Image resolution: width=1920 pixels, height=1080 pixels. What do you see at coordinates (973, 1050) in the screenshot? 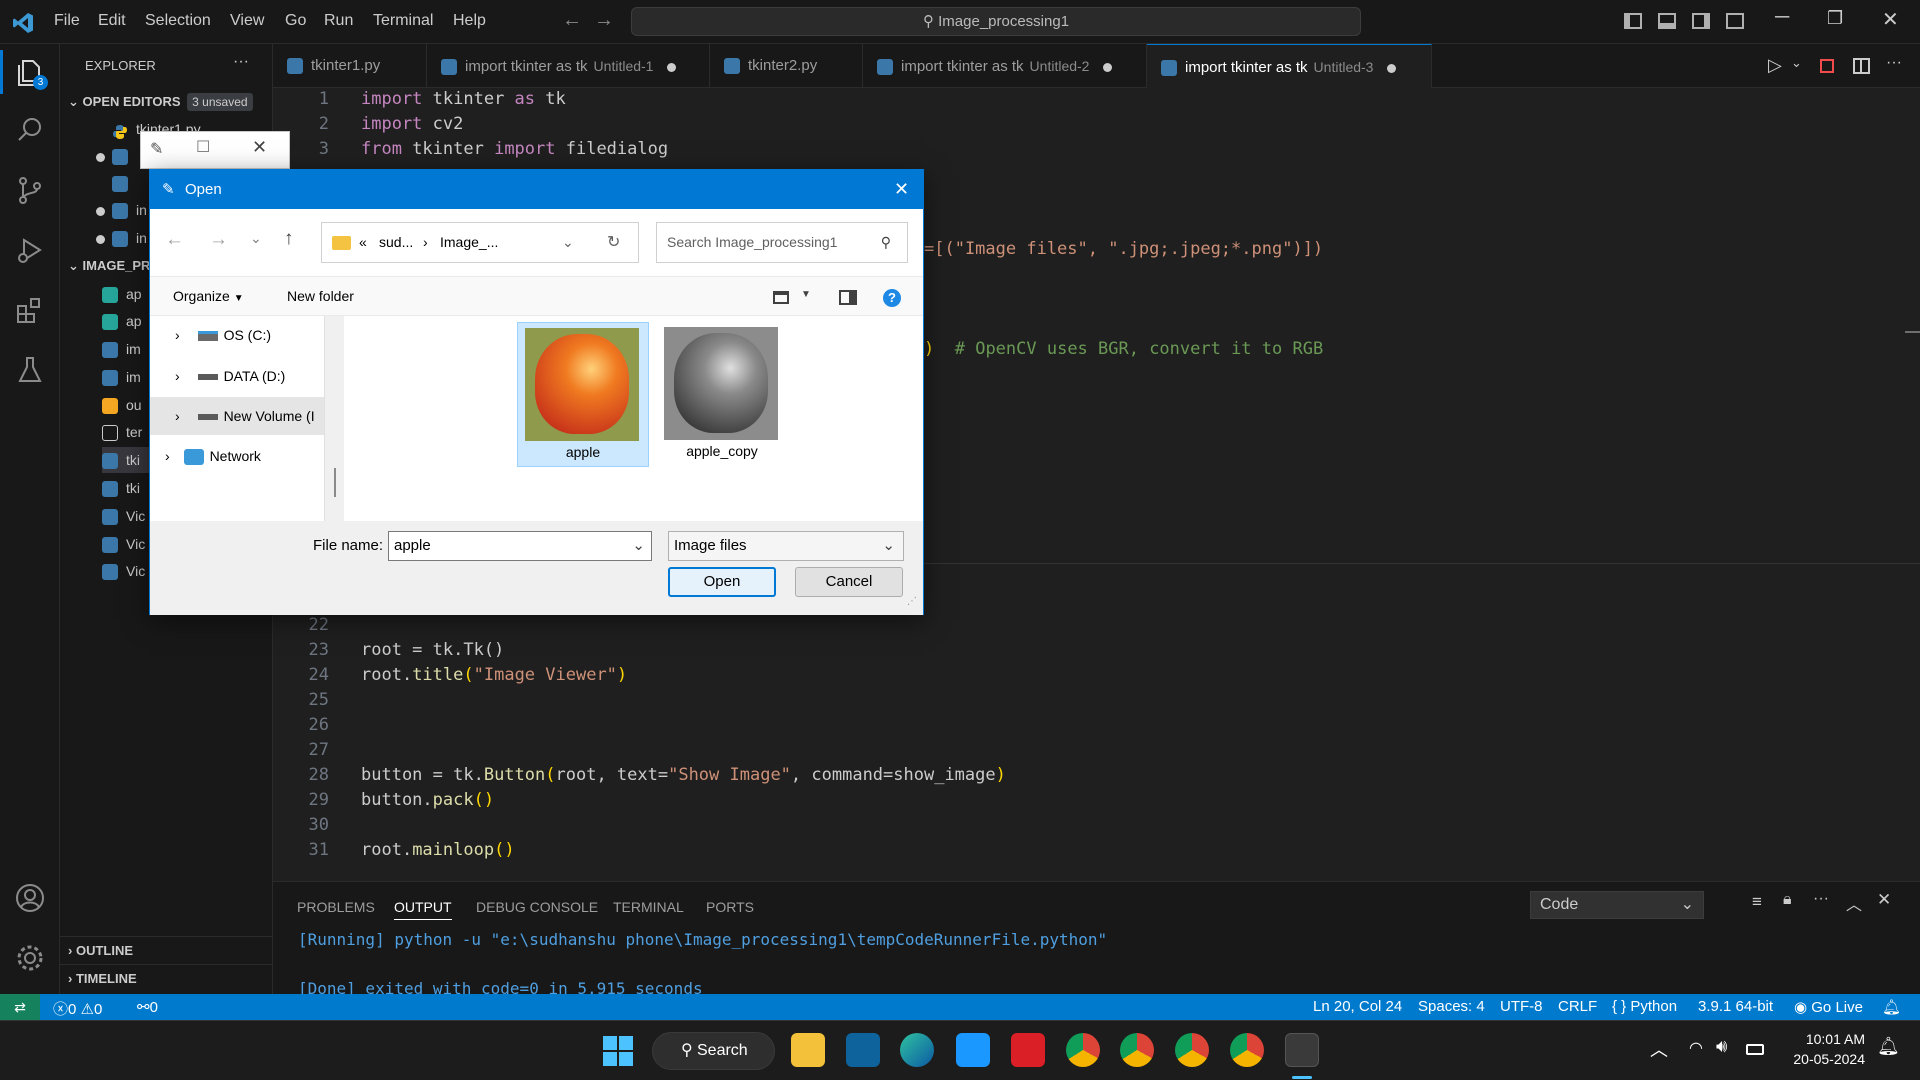
I see `prime-video-icon` at bounding box center [973, 1050].